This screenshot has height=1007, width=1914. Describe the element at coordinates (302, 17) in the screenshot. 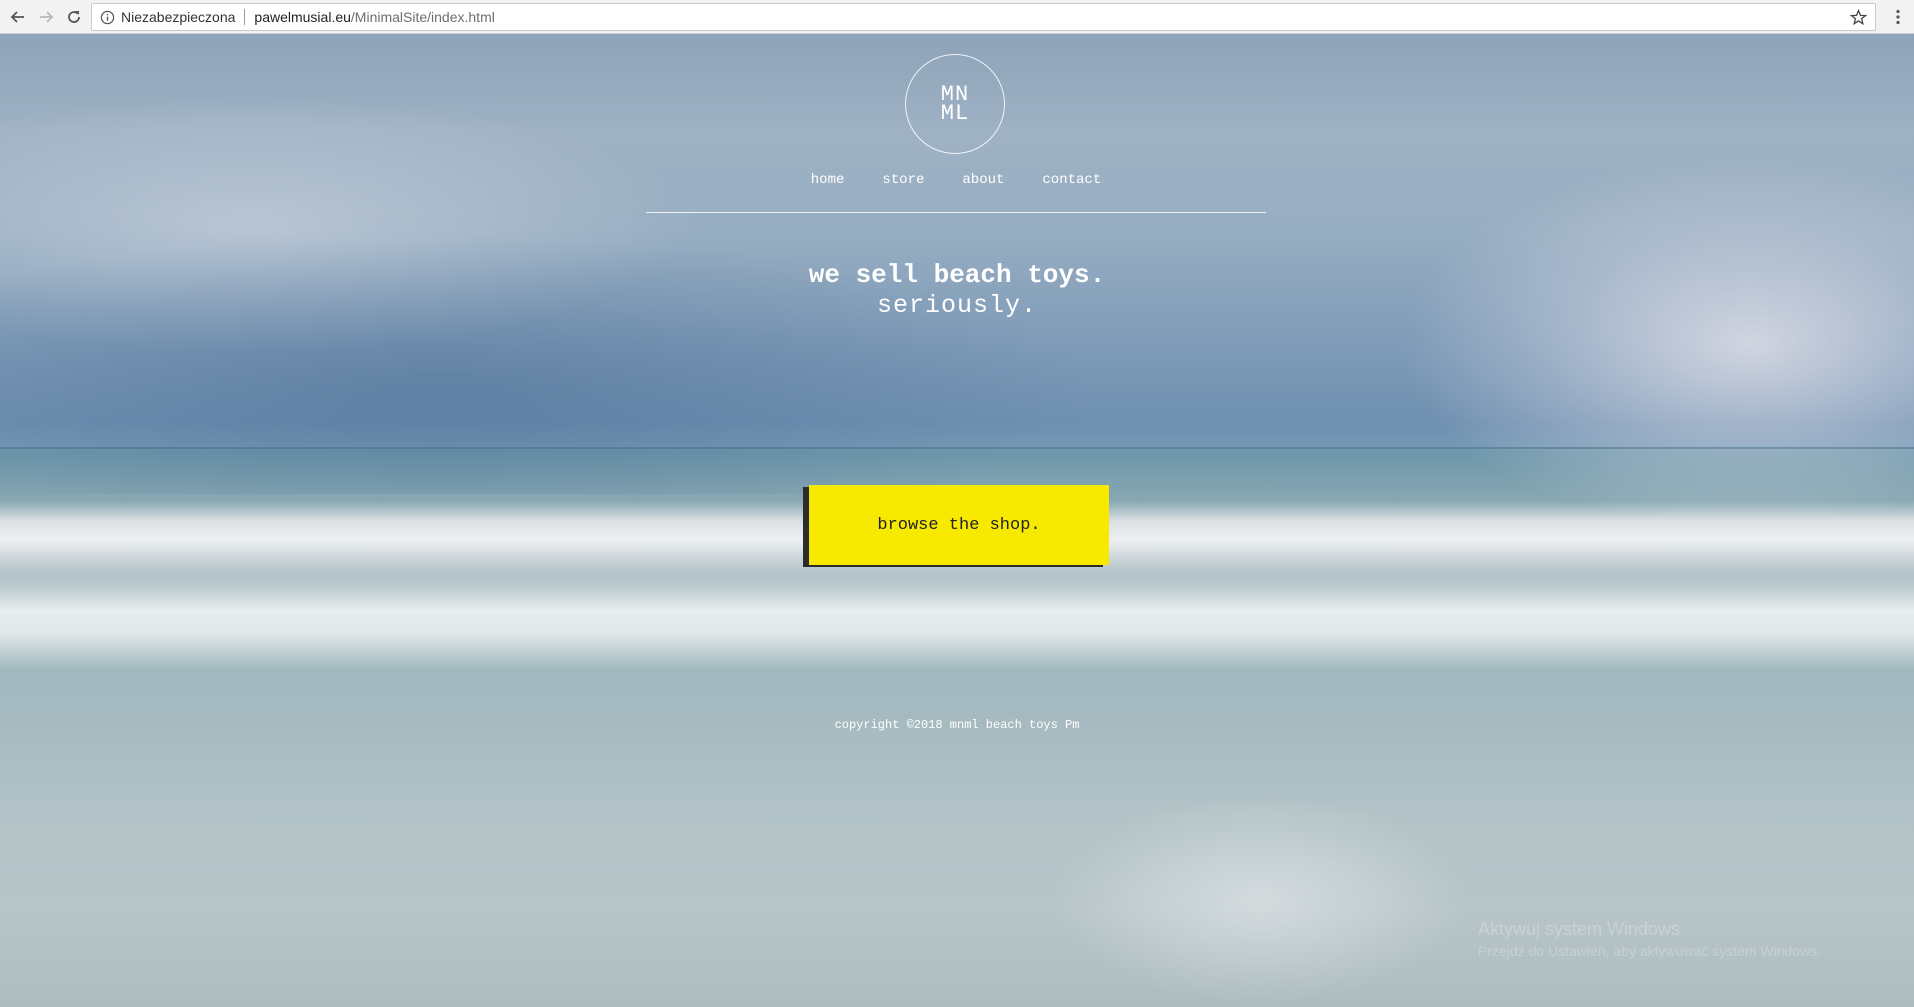

I see `url-host: pawelmusial.eu` at that location.